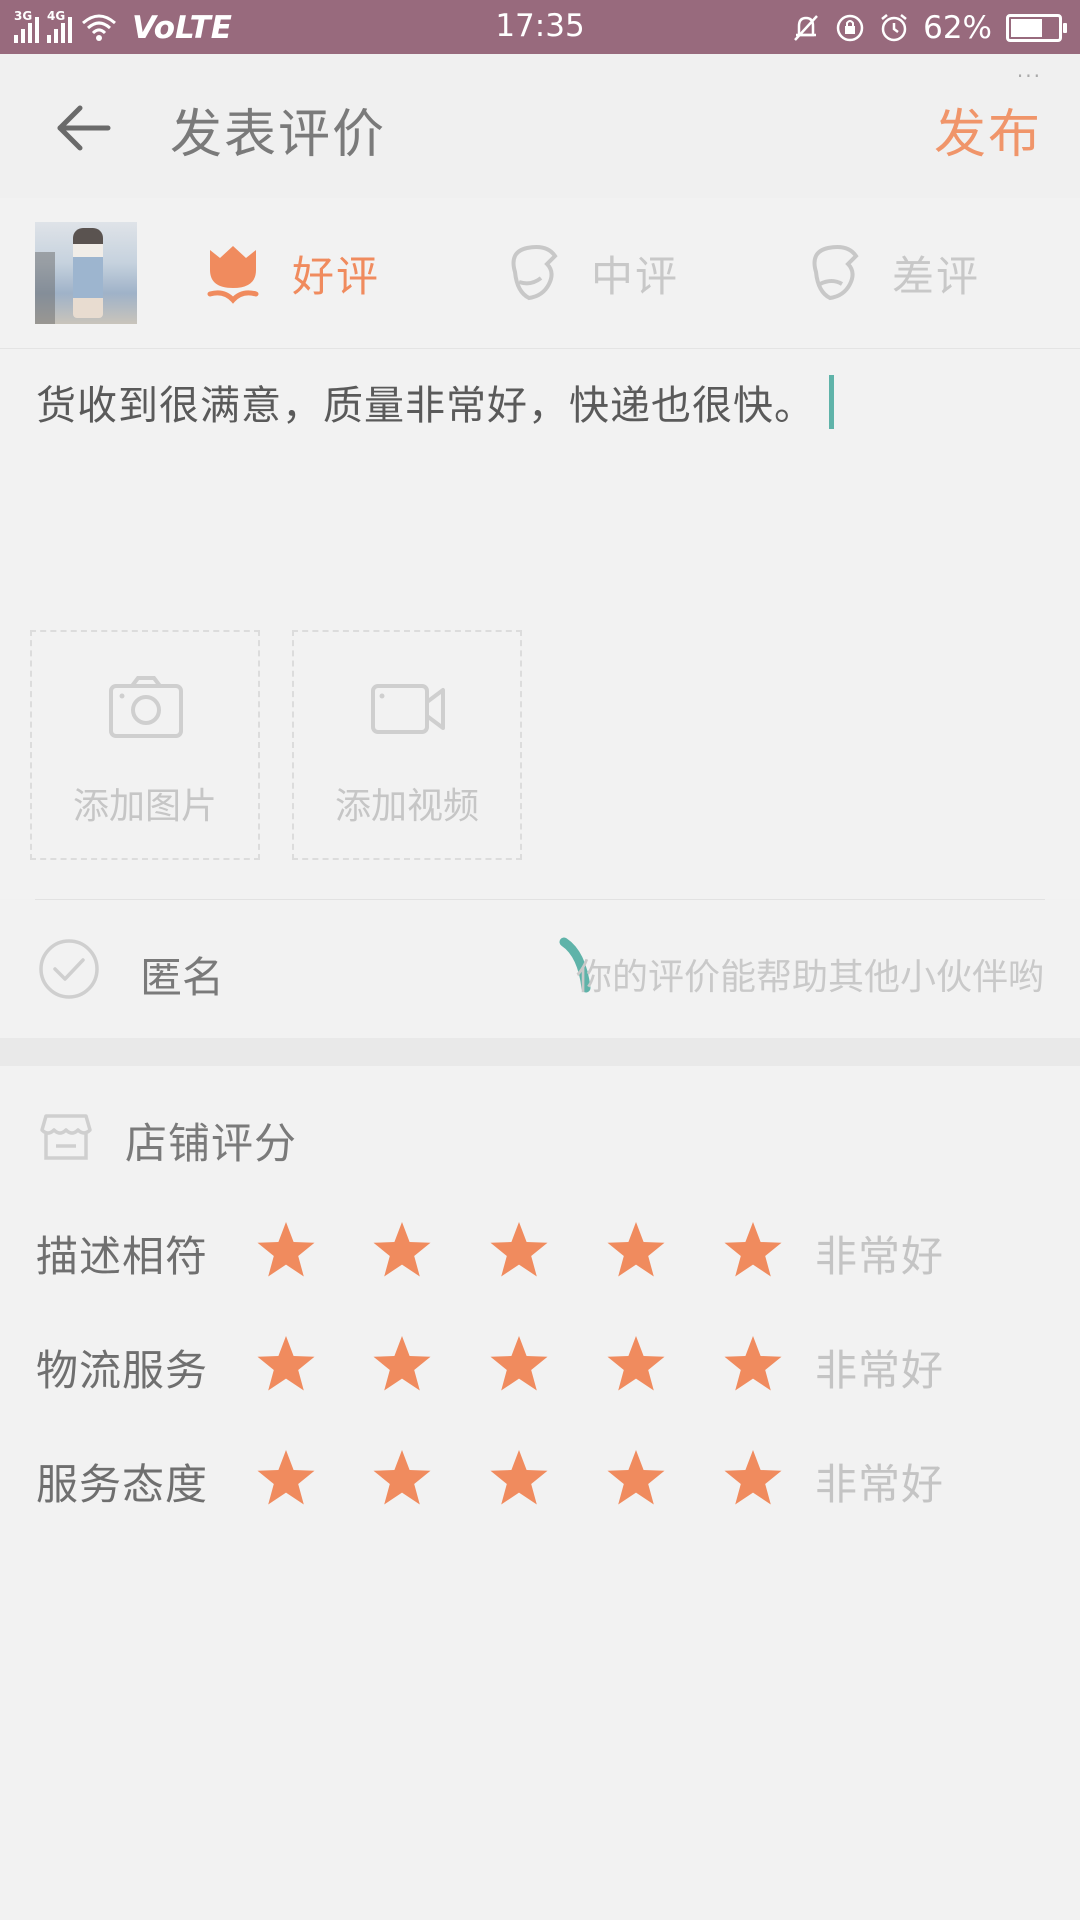 This screenshot has height=1920, width=1080. Describe the element at coordinates (635, 276) in the screenshot. I see `rating-option-label: 中评` at that location.